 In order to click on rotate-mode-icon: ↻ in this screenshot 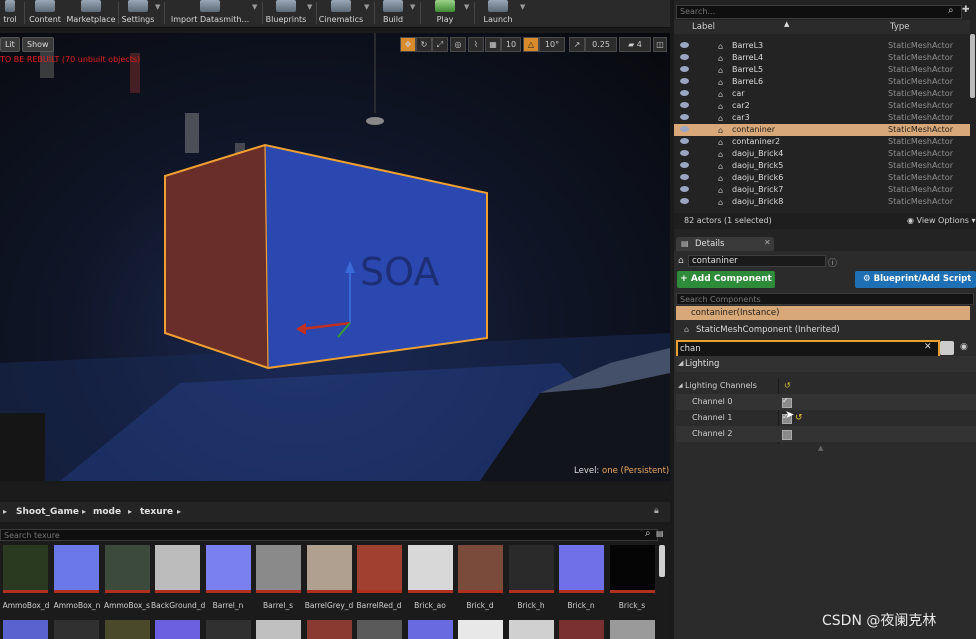, I will do `click(424, 44)`.